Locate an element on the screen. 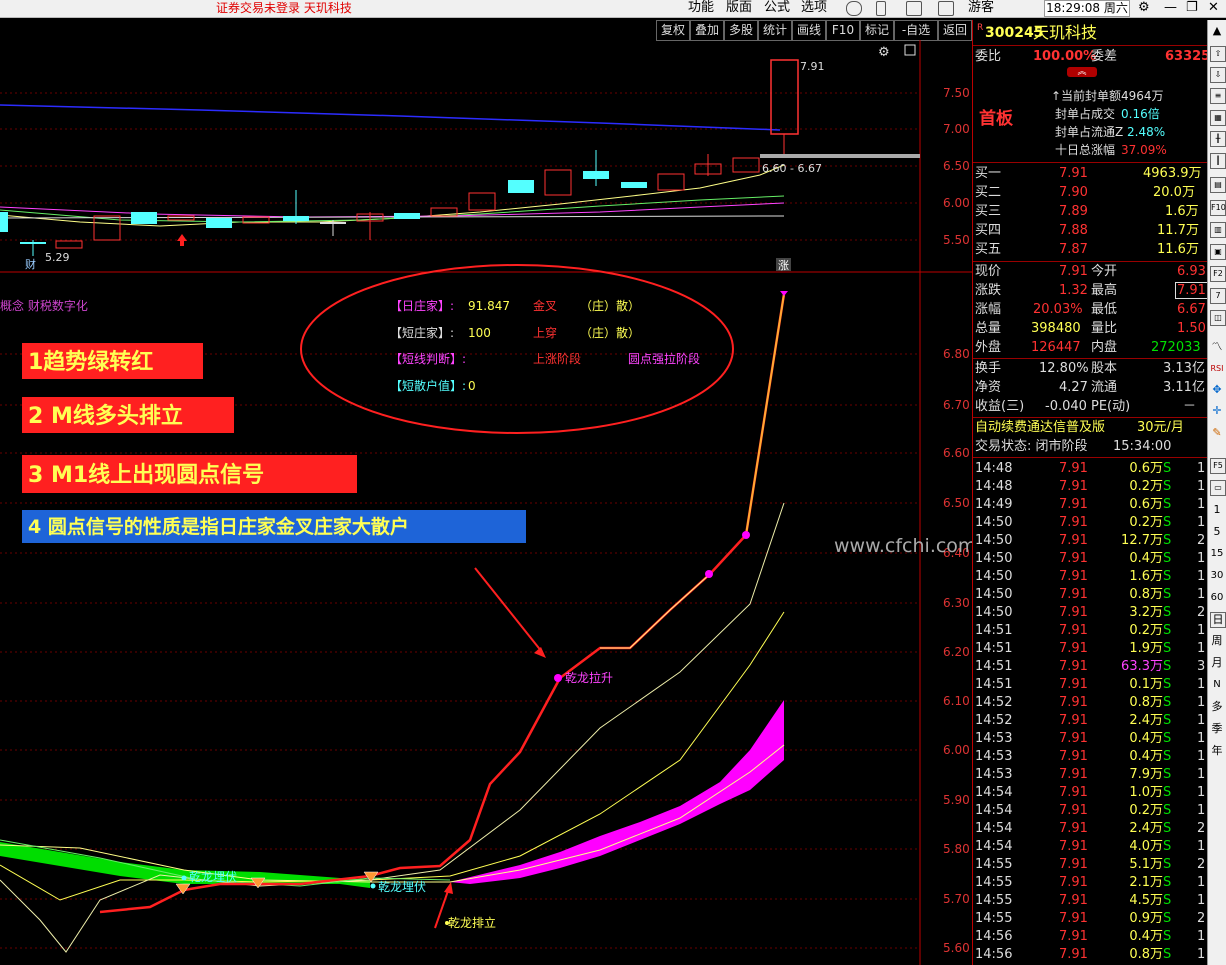 This screenshot has width=1226, height=965. bid-label: 买一 is located at coordinates (988, 173).